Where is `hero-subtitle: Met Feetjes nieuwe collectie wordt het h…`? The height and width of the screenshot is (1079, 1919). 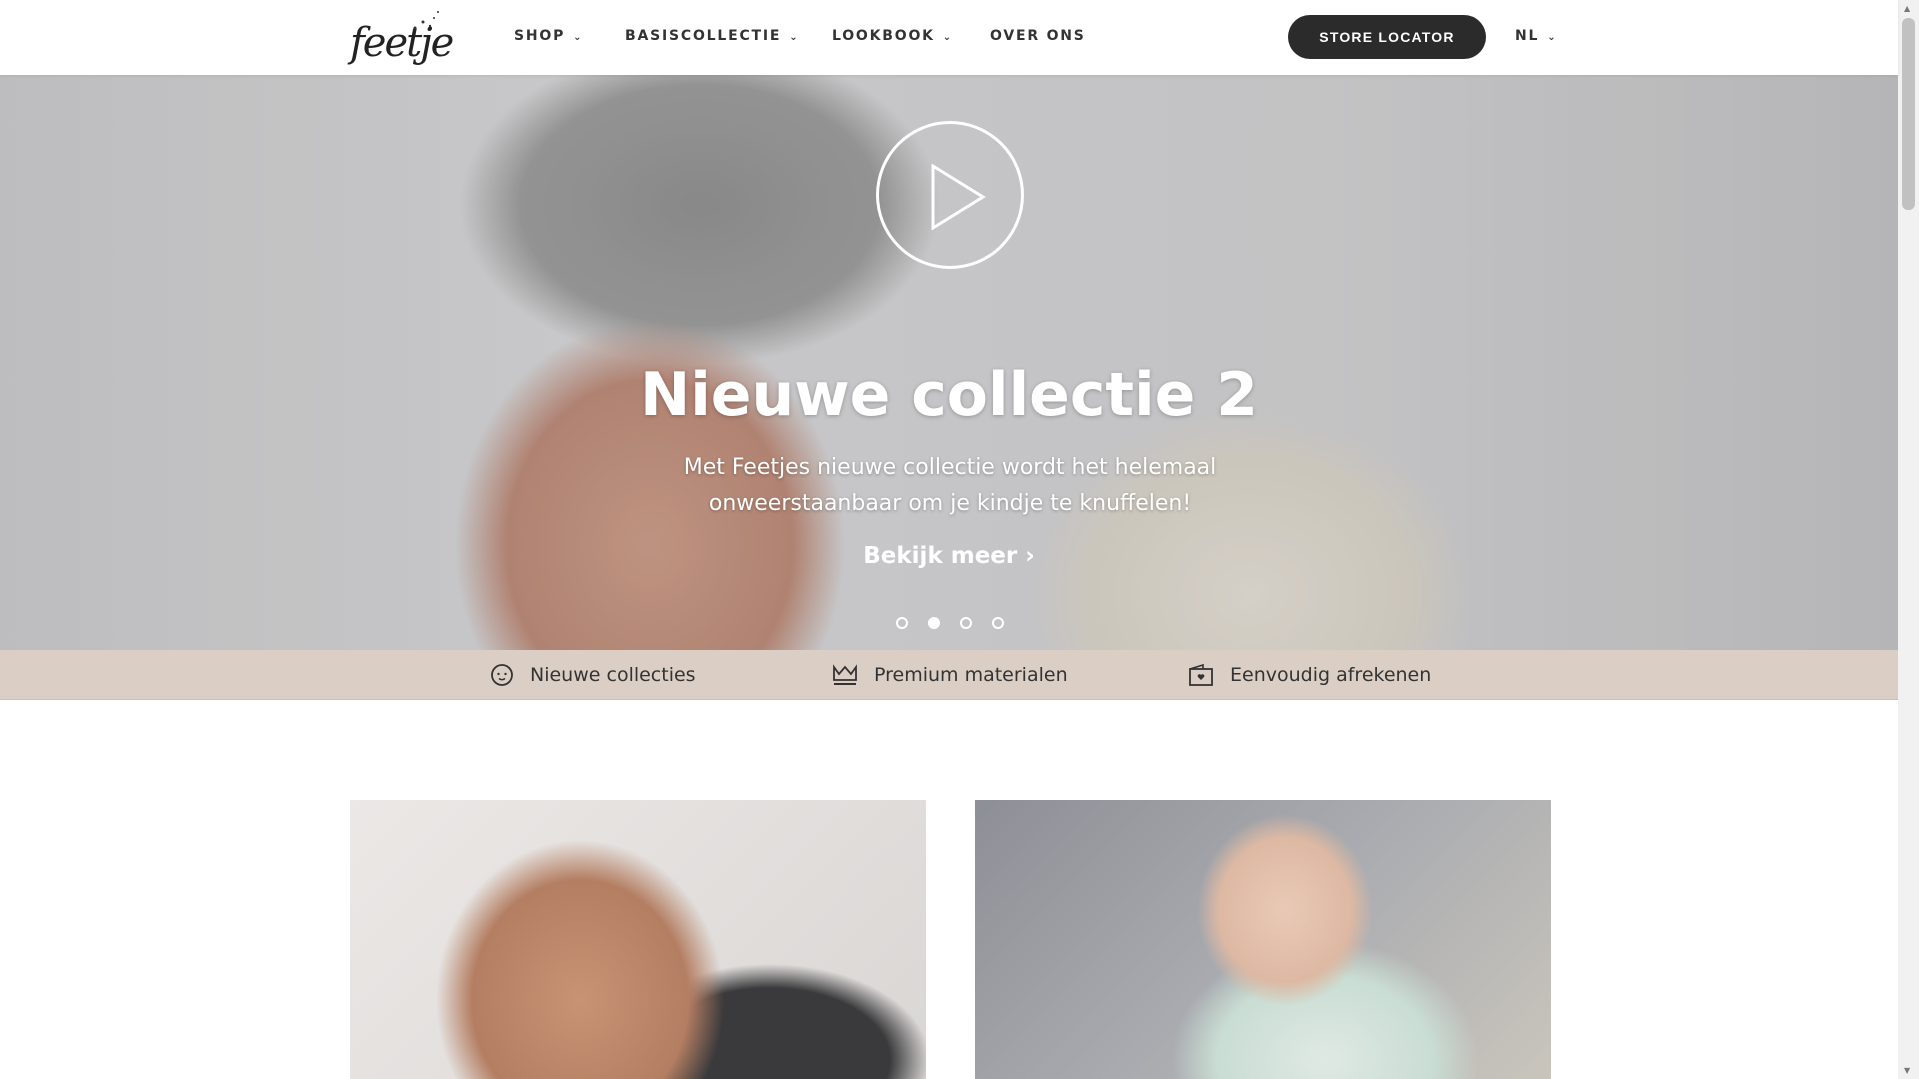 hero-subtitle: Met Feetjes nieuwe collectie wordt het h… is located at coordinates (950, 485).